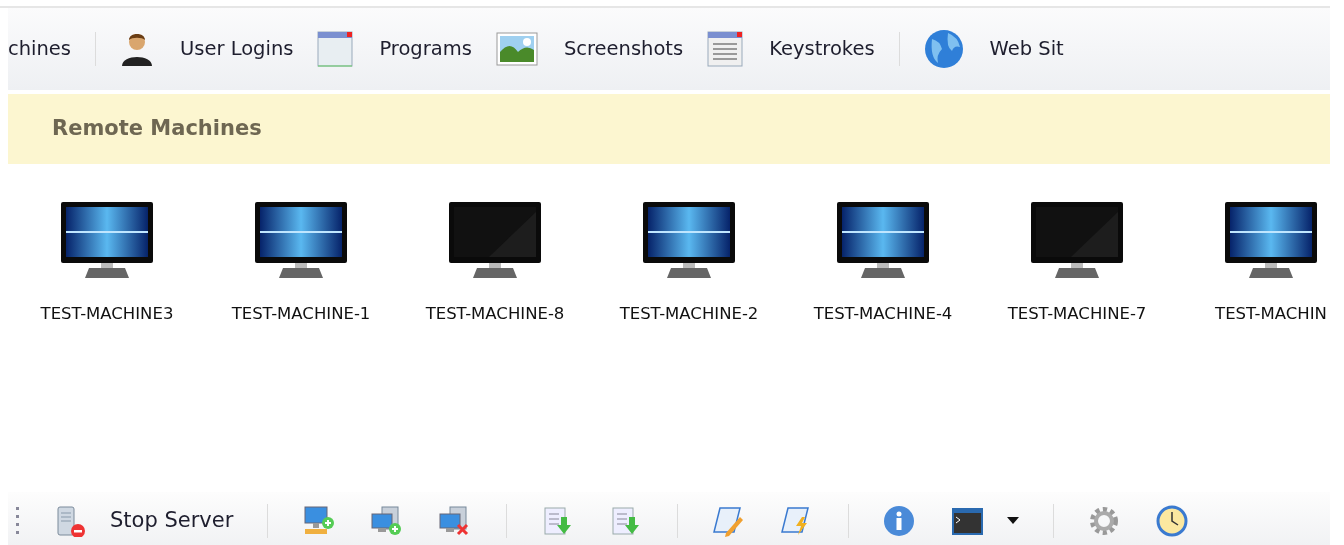 Image resolution: width=1344 pixels, height=545 pixels. Describe the element at coordinates (943, 49) in the screenshot. I see `globe-icon` at that location.